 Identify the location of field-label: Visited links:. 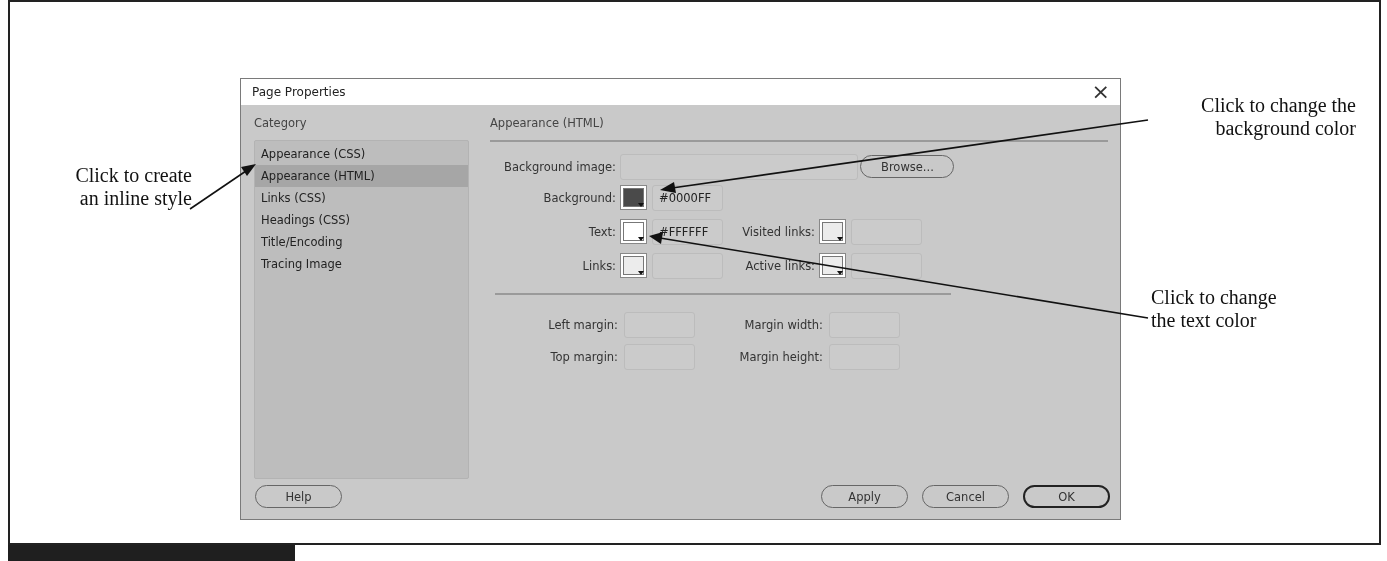
(778, 231).